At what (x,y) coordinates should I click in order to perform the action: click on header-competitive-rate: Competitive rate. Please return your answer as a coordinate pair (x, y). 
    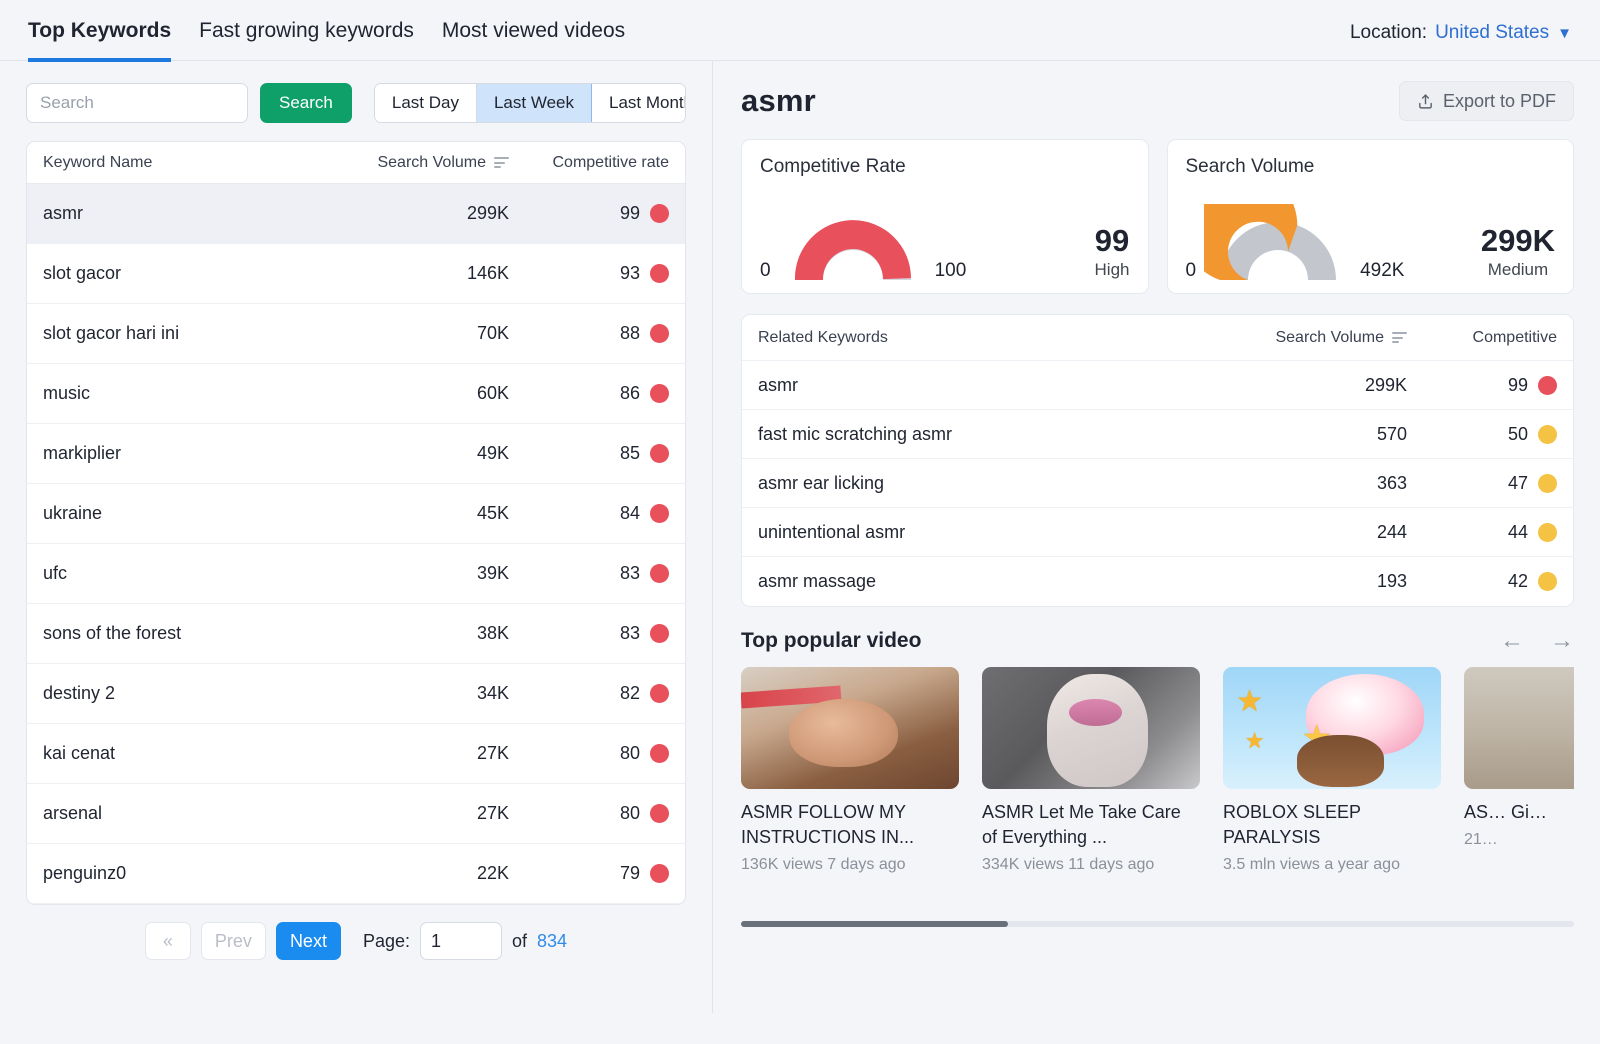
    Looking at the image, I should click on (589, 163).